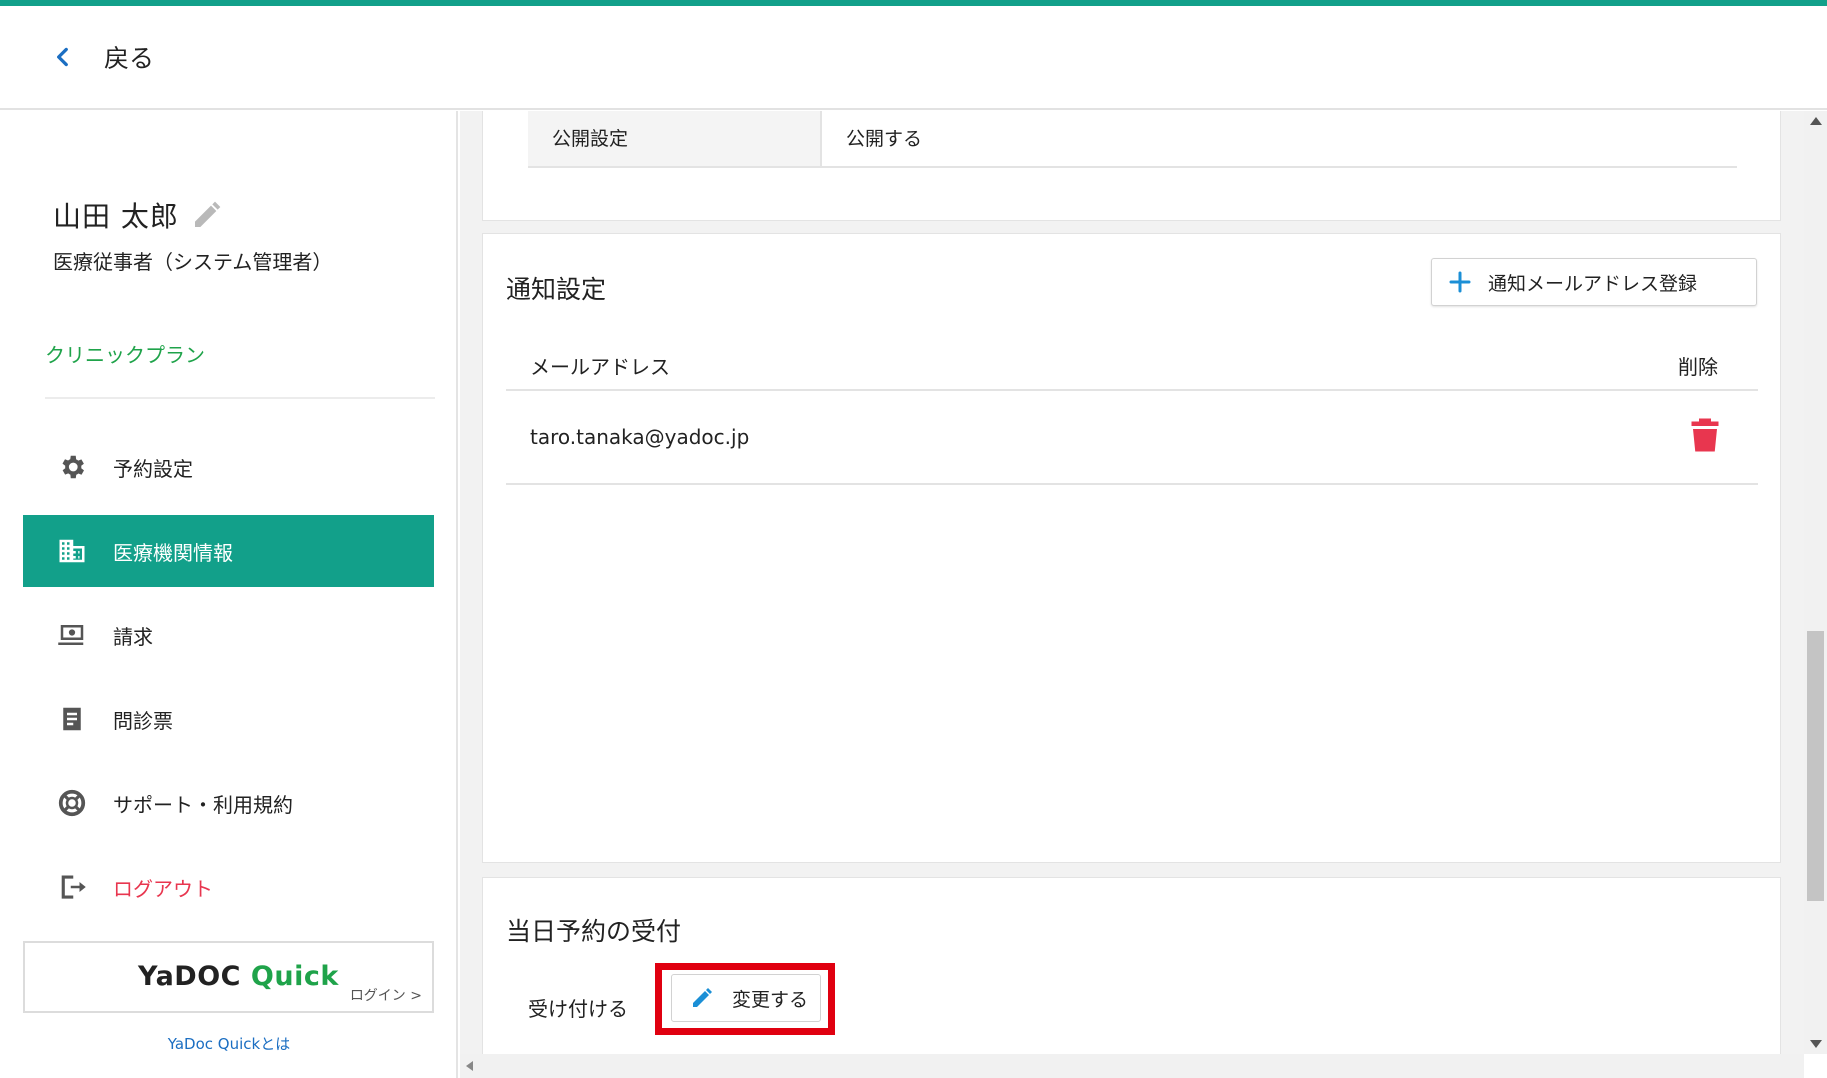 This screenshot has width=1827, height=1078. What do you see at coordinates (229, 1043) in the screenshot?
I see `yadoc-quick-about-link: YaDoc Quickとは` at bounding box center [229, 1043].